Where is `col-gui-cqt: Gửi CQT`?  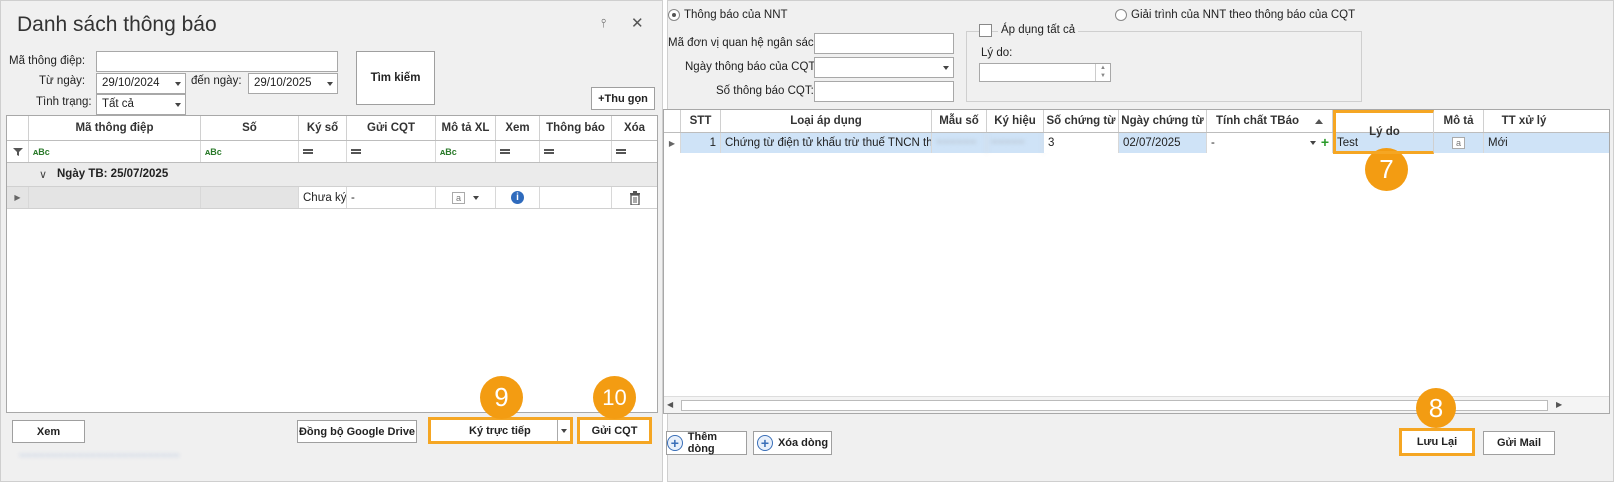
col-gui-cqt: Gửi CQT is located at coordinates (391, 128).